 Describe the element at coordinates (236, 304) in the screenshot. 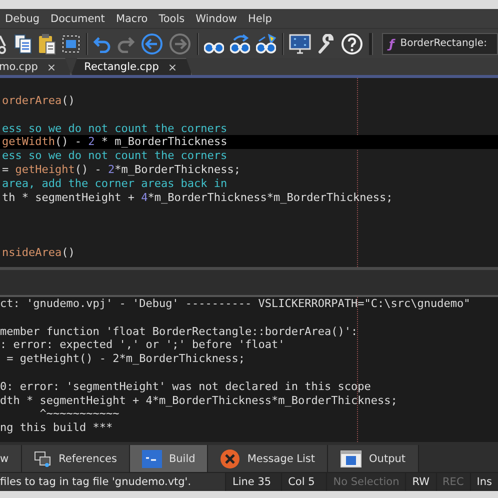

I see `output-line: ct: 'gnudemo.vpj' - 'Debug' ---------- VSLICKERRORPATH="C:\src\gnudemo"` at that location.